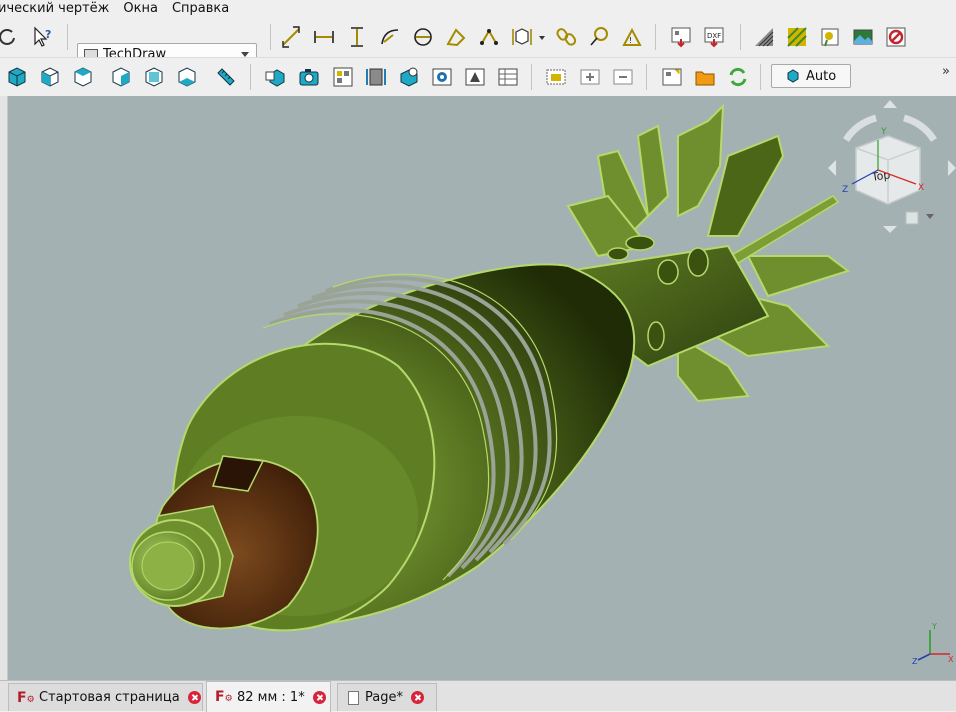 The width and height of the screenshot is (956, 712). Describe the element at coordinates (187, 77) in the screenshot. I see `view-bottom-icon` at that location.